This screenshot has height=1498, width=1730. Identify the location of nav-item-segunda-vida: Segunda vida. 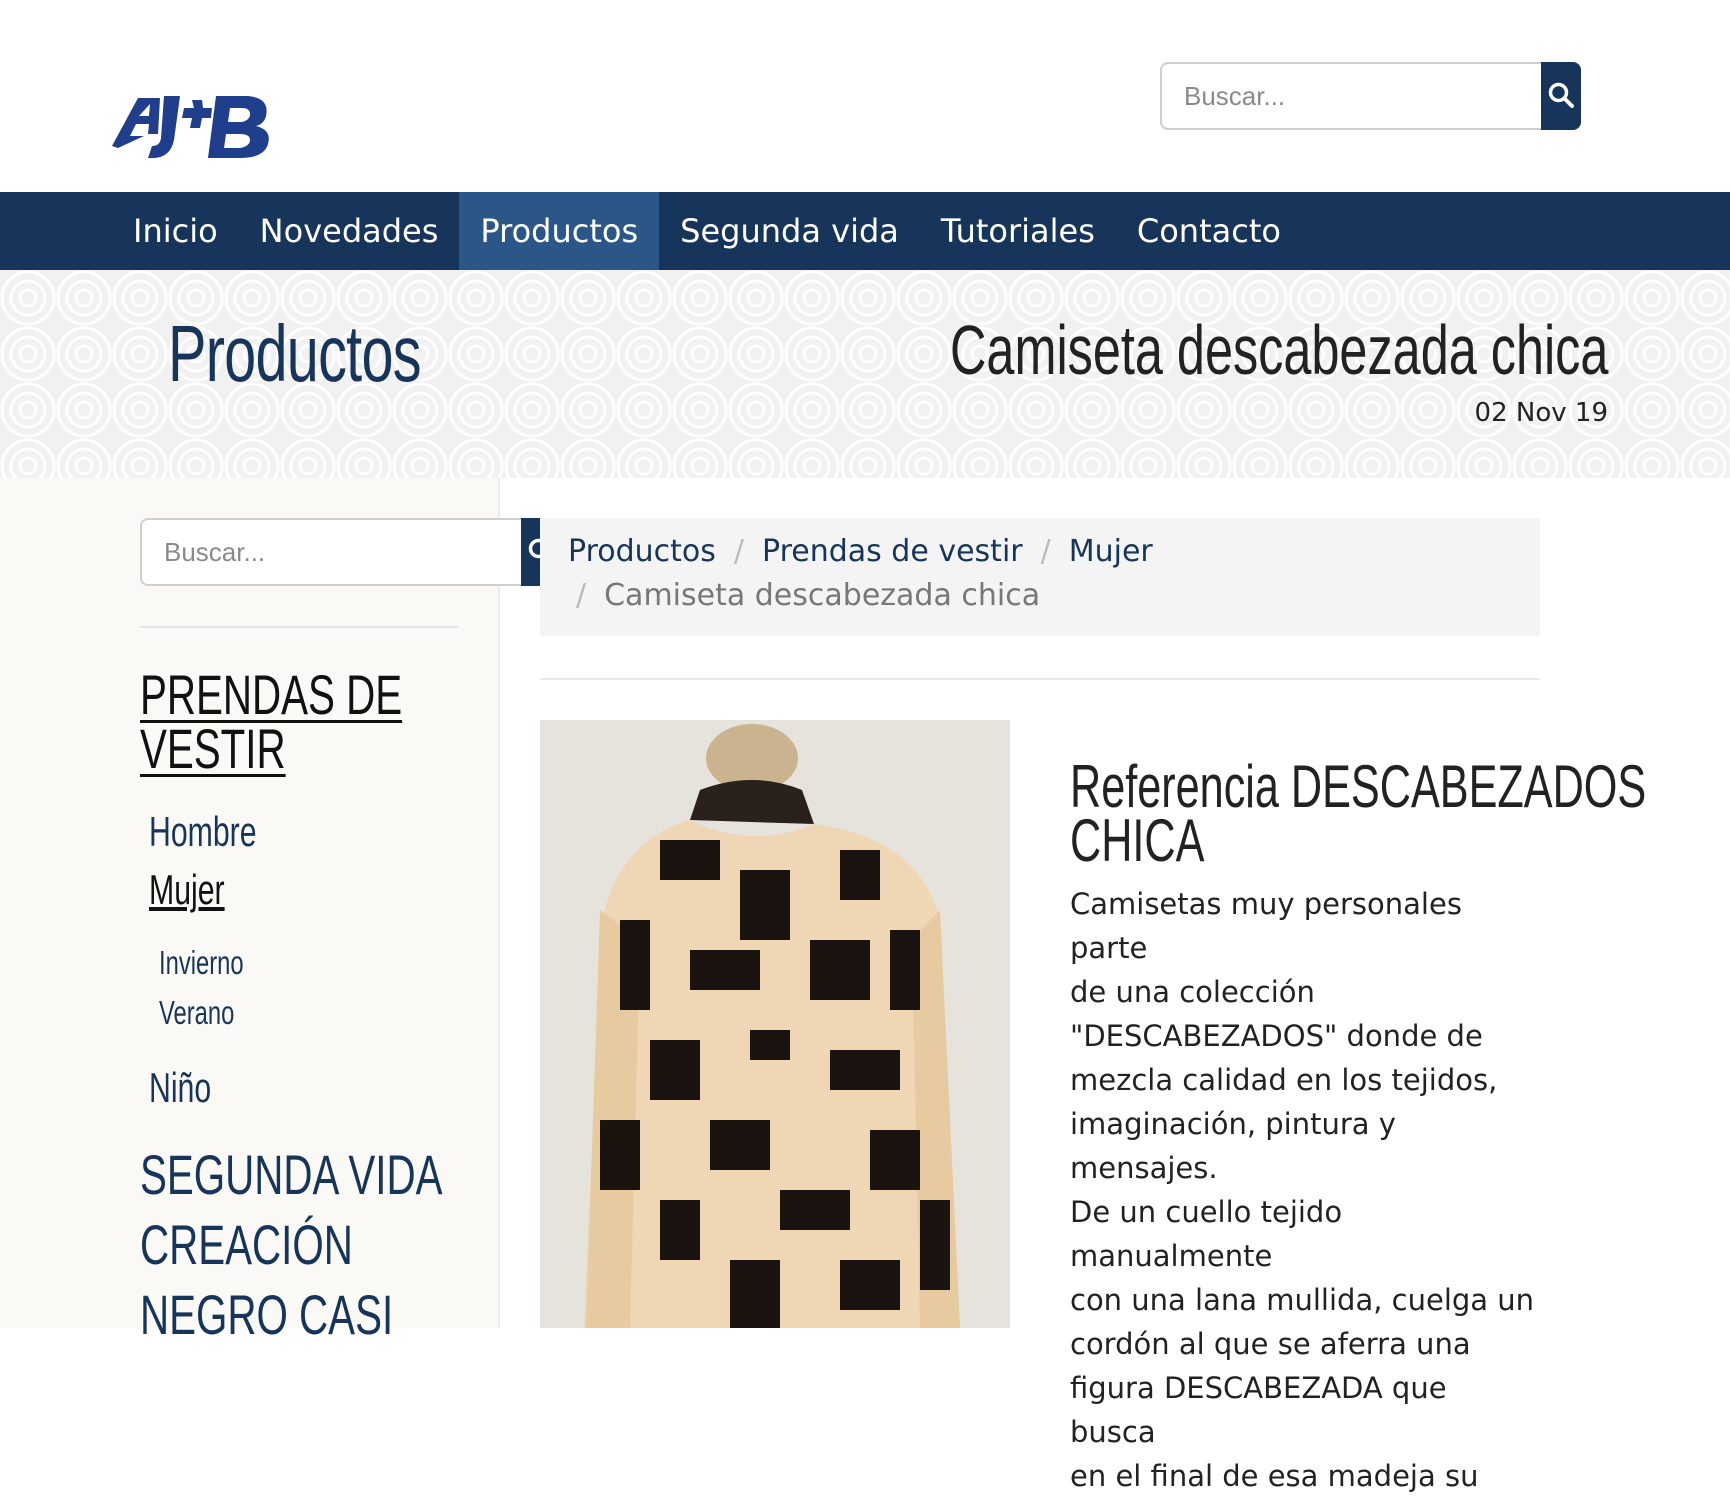
(789, 231).